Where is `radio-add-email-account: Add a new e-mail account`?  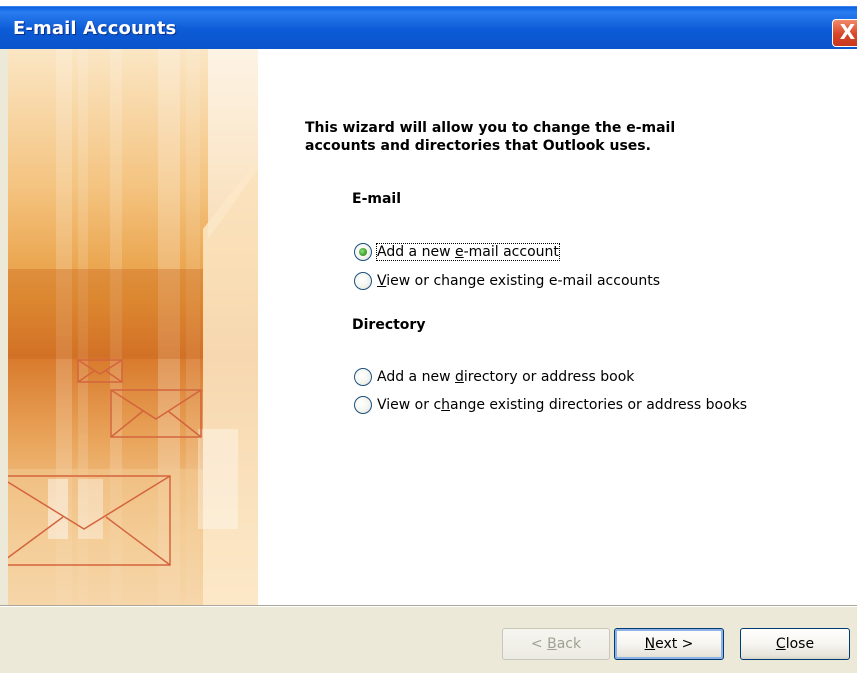
radio-add-email-account: Add a new e-mail account is located at coordinates (457, 252).